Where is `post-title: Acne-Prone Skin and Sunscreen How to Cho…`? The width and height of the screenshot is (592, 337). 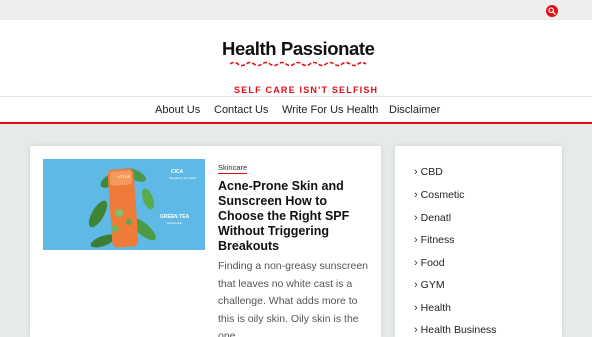
post-title: Acne-Prone Skin and Sunscreen How to Cho… is located at coordinates (293, 216).